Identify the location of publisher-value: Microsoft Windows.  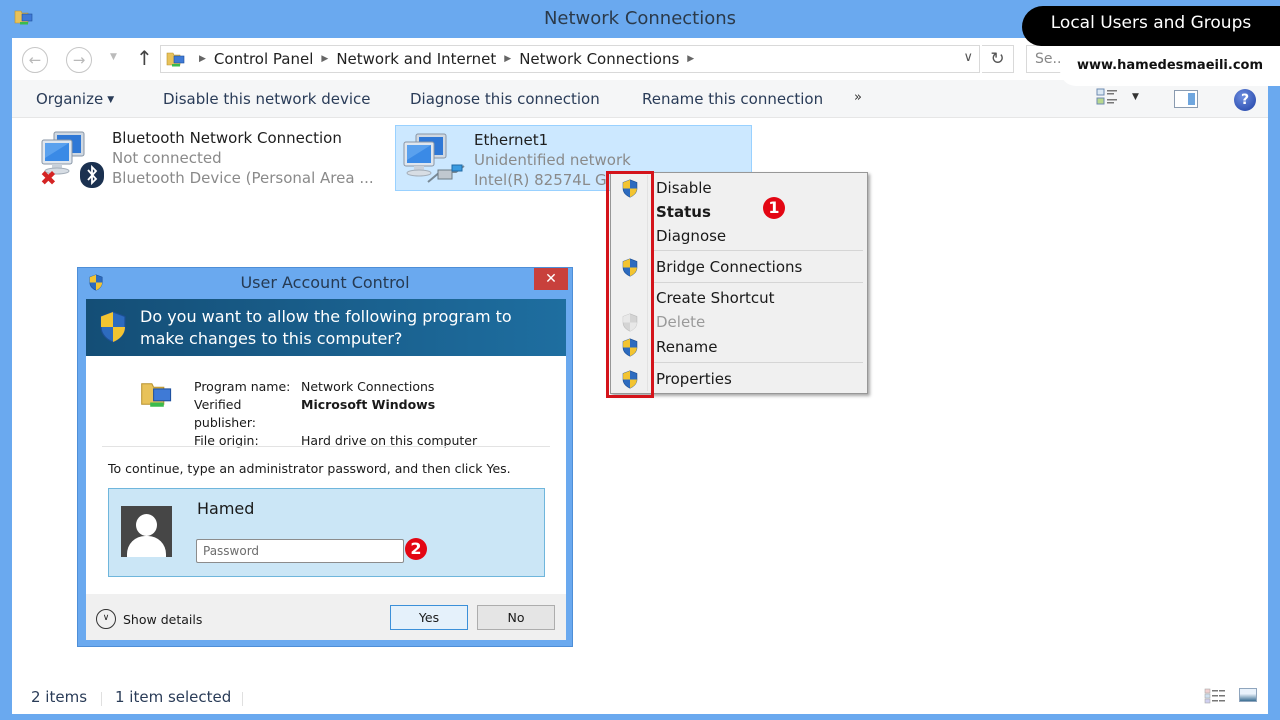
(368, 404).